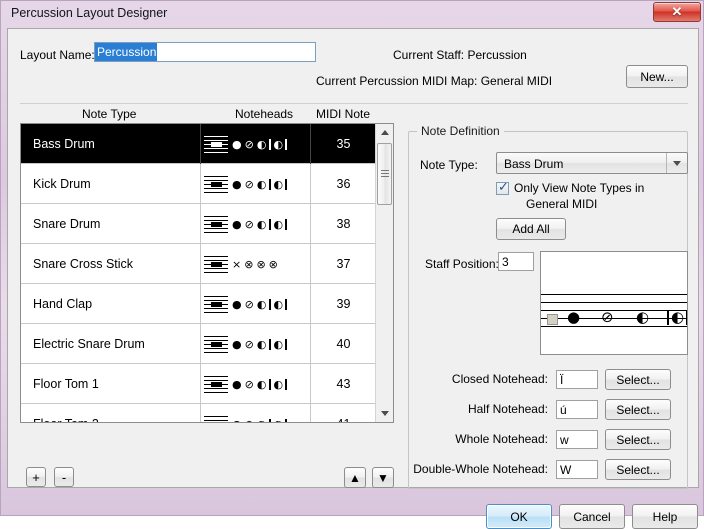  I want to click on table-row: Kick Drum ● ⊘ ◐ ◐ 36, so click(199, 184).